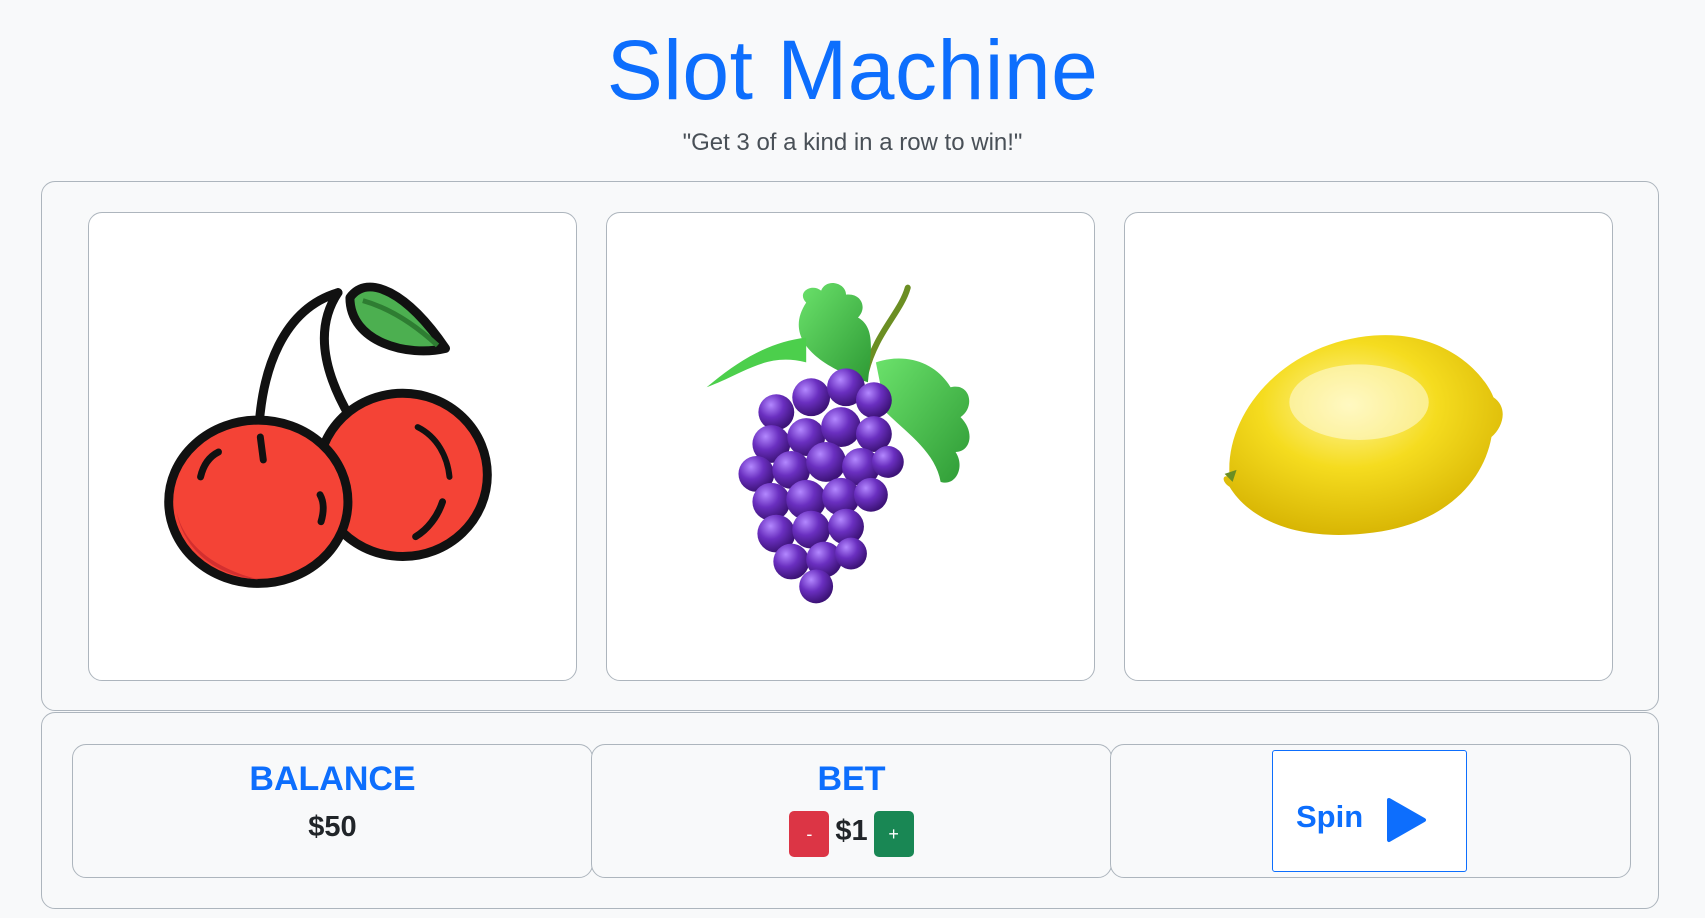 This screenshot has width=1705, height=918. I want to click on bet-controls: - $1 +, so click(851, 834).